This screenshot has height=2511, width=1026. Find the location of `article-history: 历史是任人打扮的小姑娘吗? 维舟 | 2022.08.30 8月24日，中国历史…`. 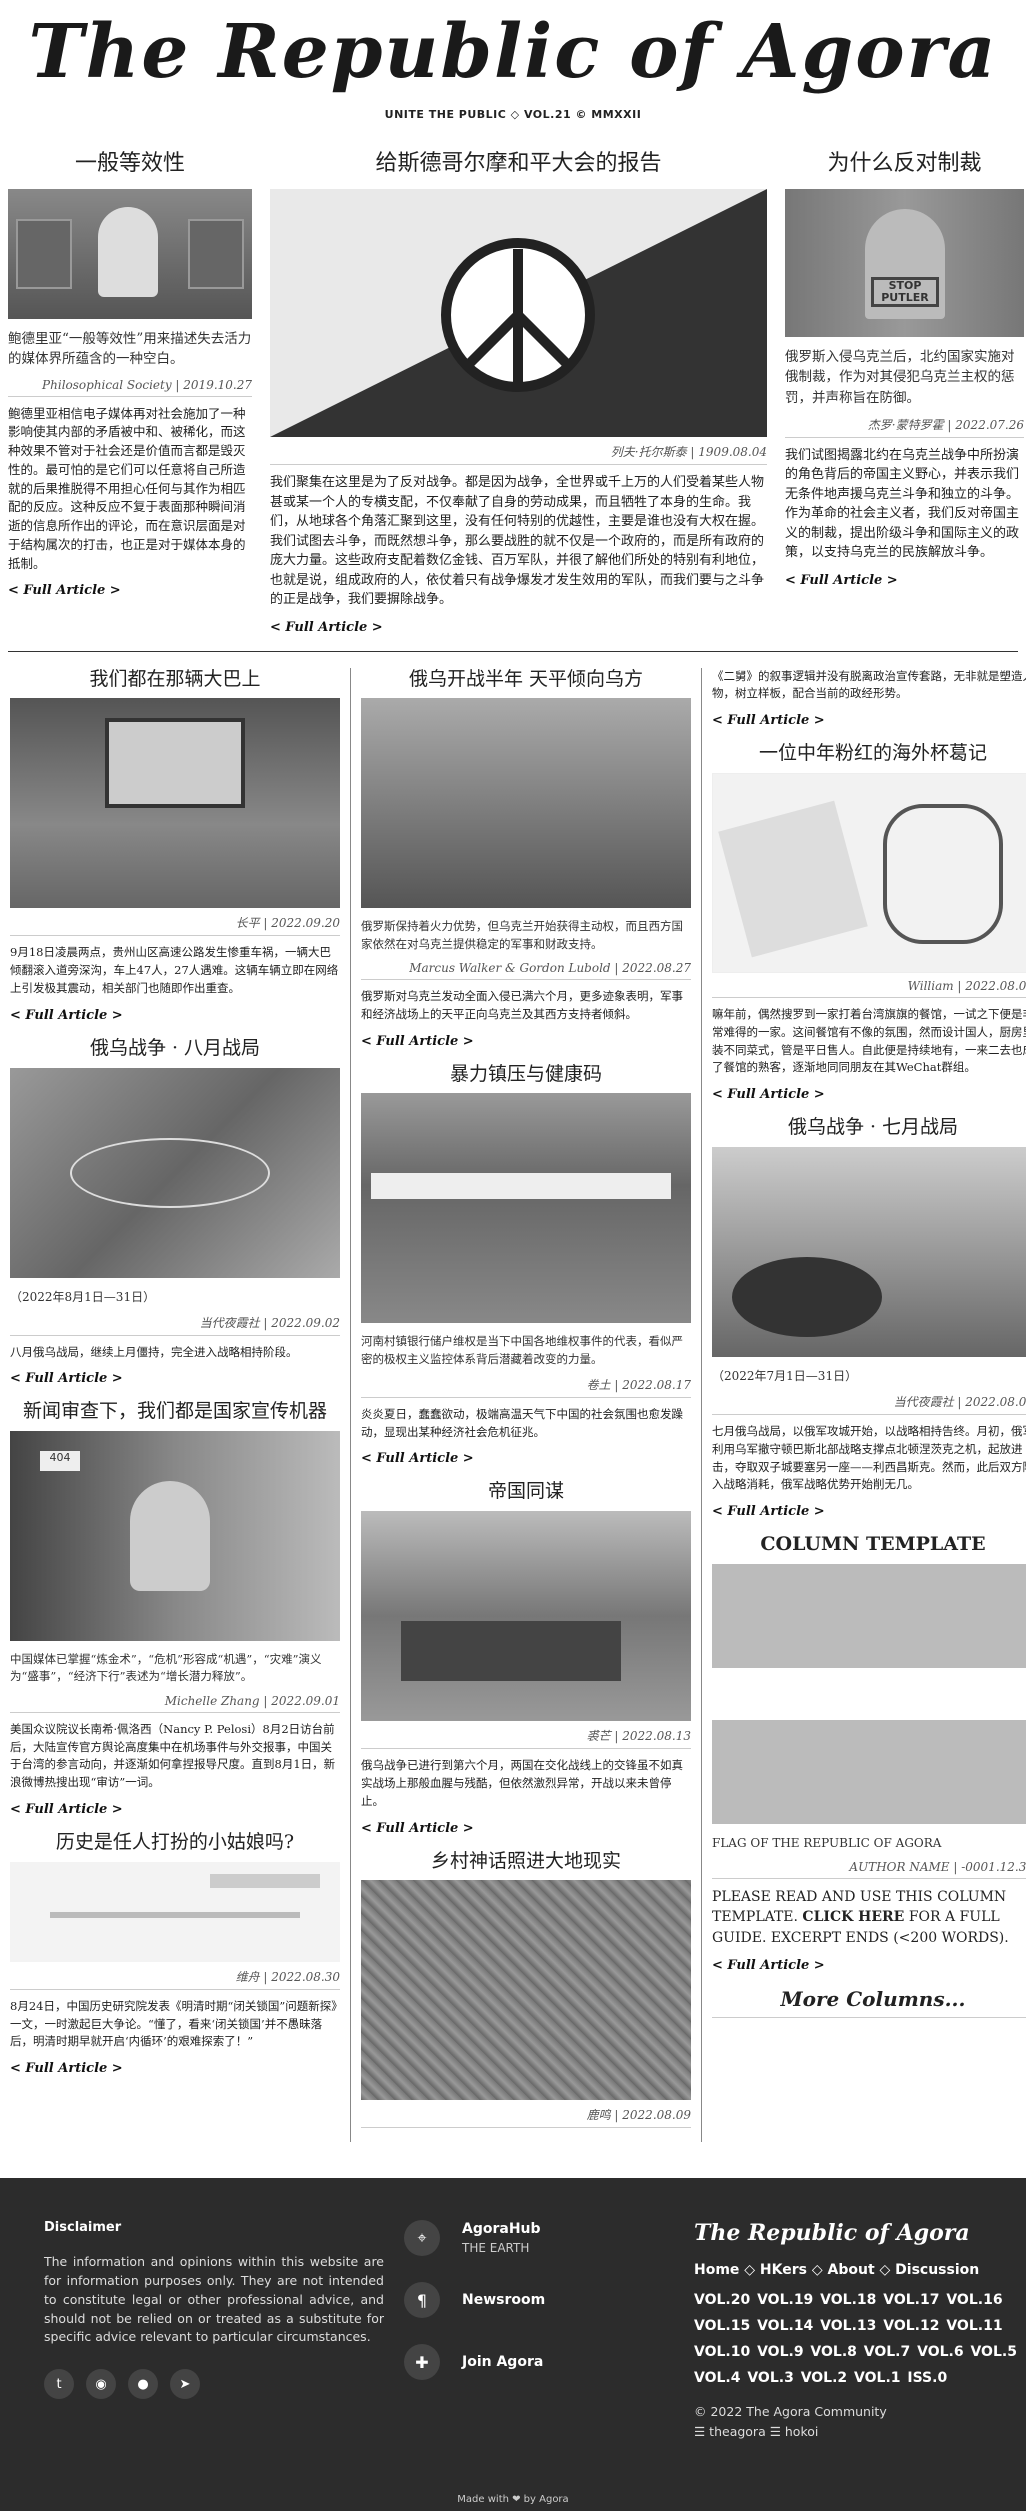

article-history: 历史是任人打扮的小姑娘吗? 维舟 | 2022.08.30 8月24日，中国历史… is located at coordinates (175, 1953).